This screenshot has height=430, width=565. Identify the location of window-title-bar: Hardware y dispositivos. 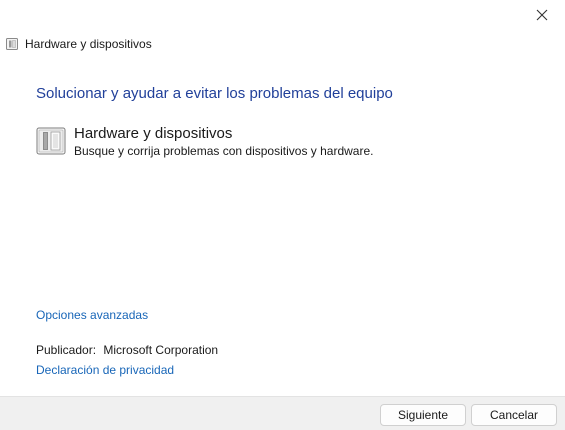
(78, 44).